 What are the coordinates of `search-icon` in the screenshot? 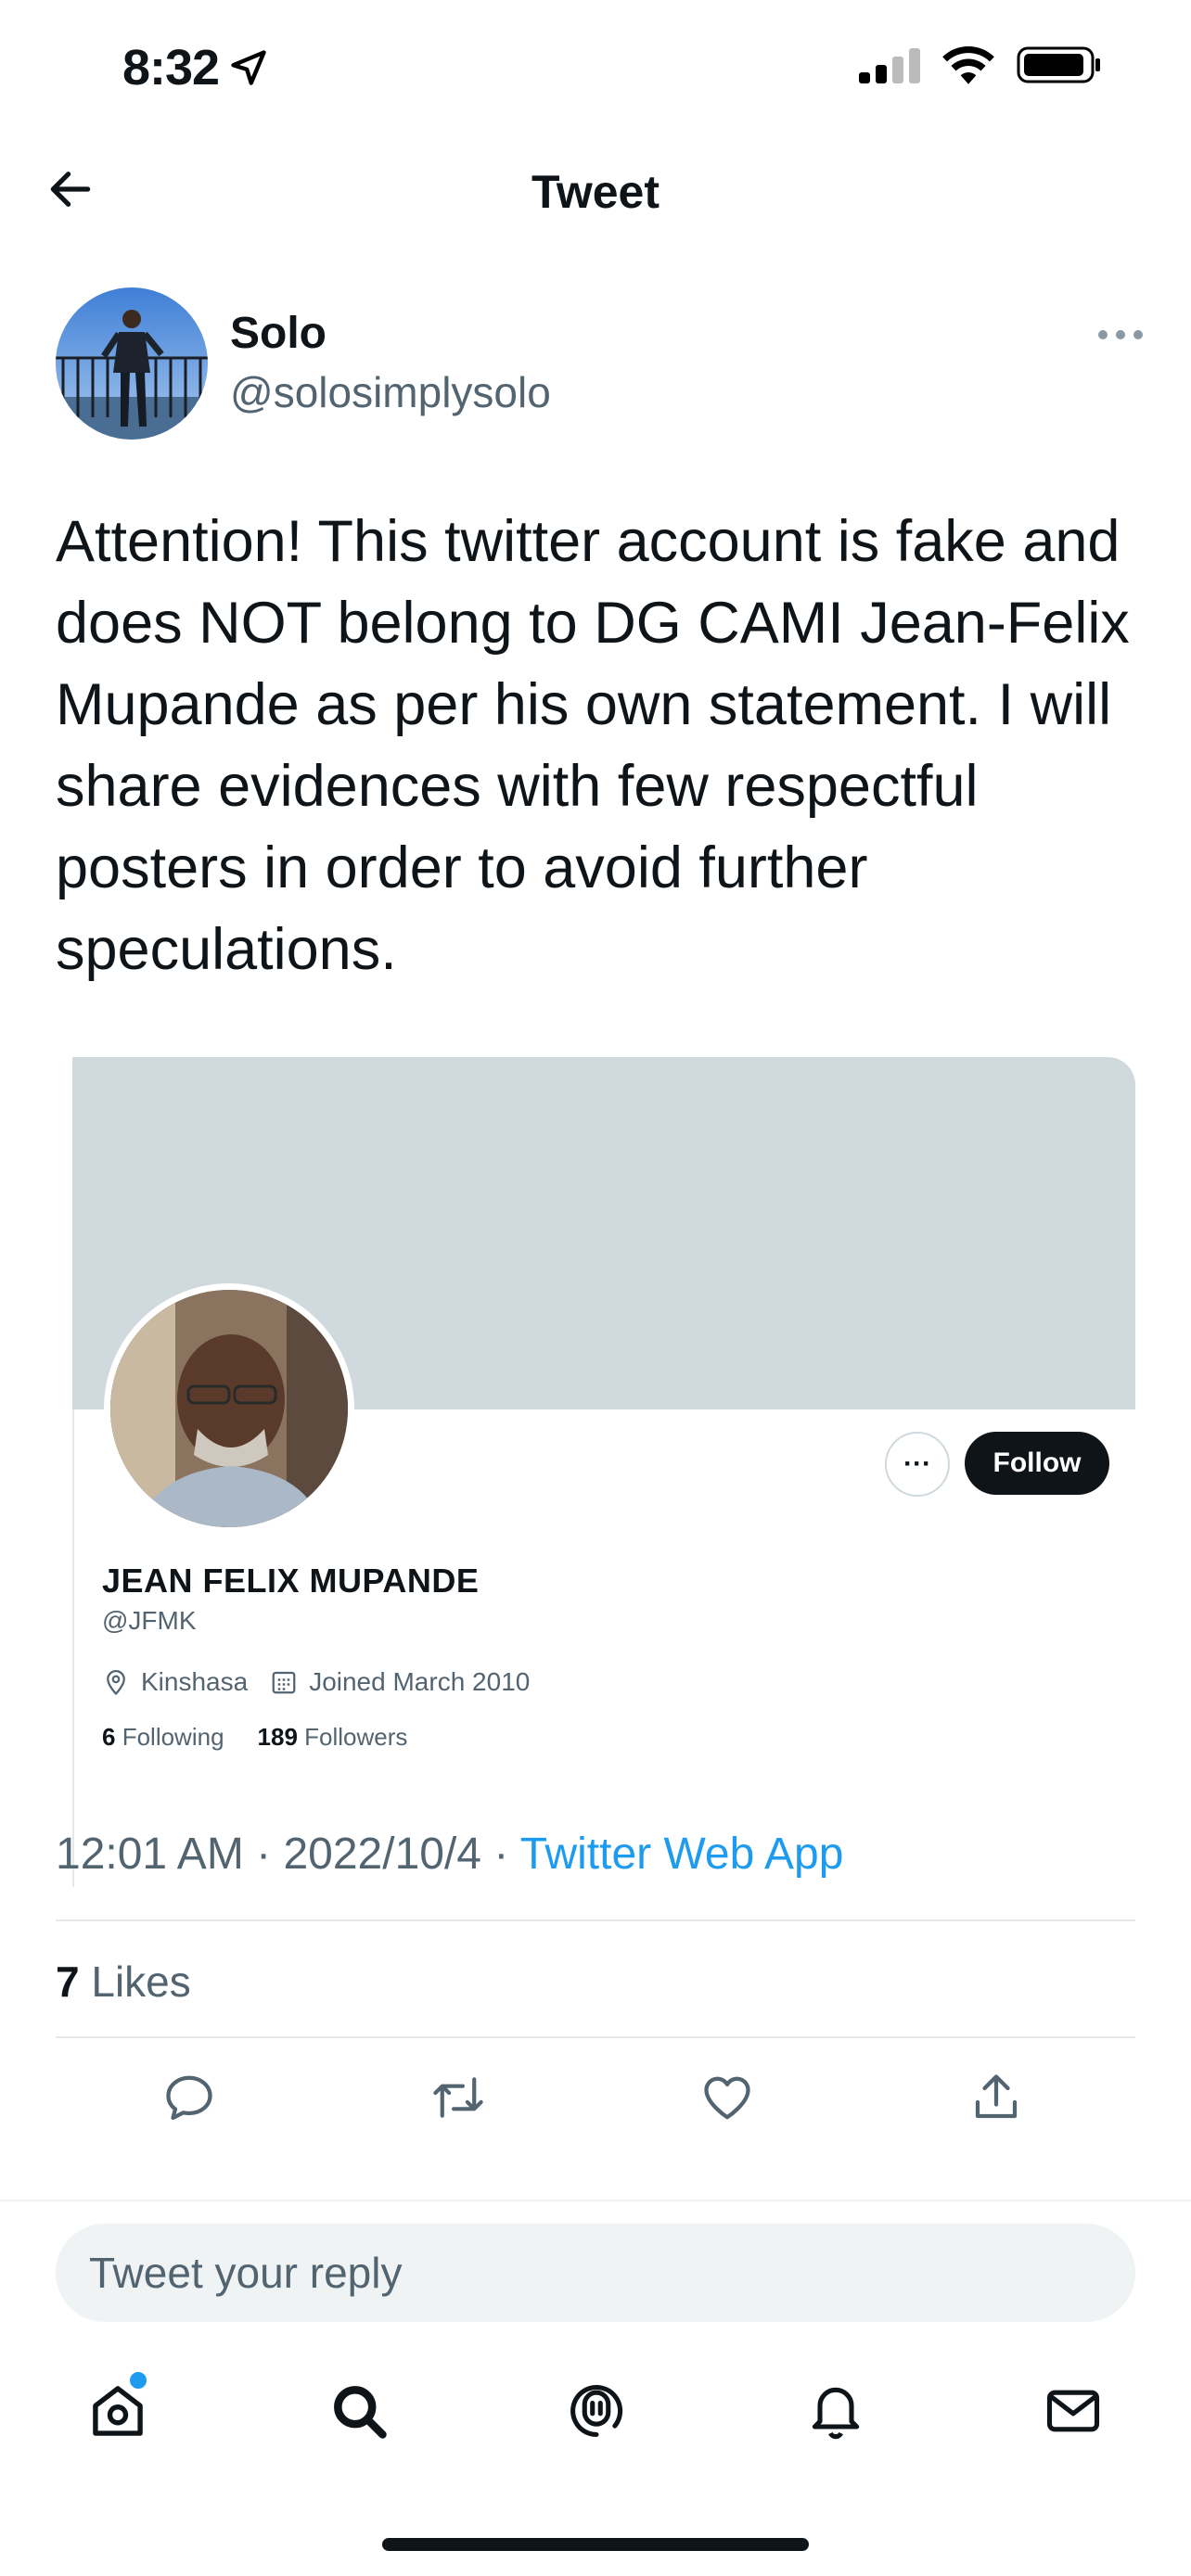 It's located at (360, 2412).